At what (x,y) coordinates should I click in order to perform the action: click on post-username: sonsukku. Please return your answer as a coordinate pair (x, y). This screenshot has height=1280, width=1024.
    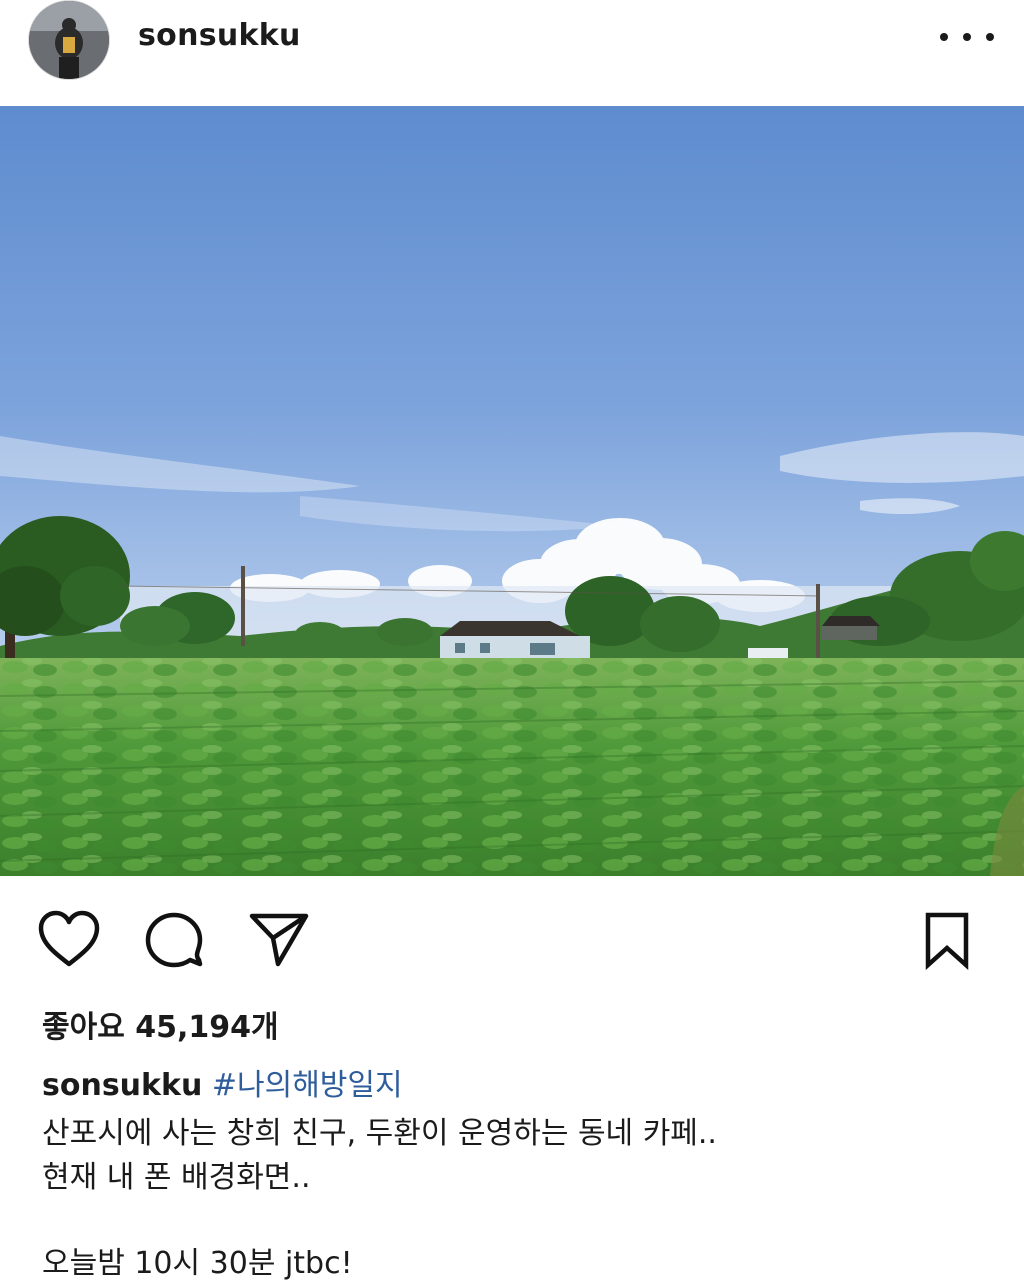
    Looking at the image, I should click on (219, 35).